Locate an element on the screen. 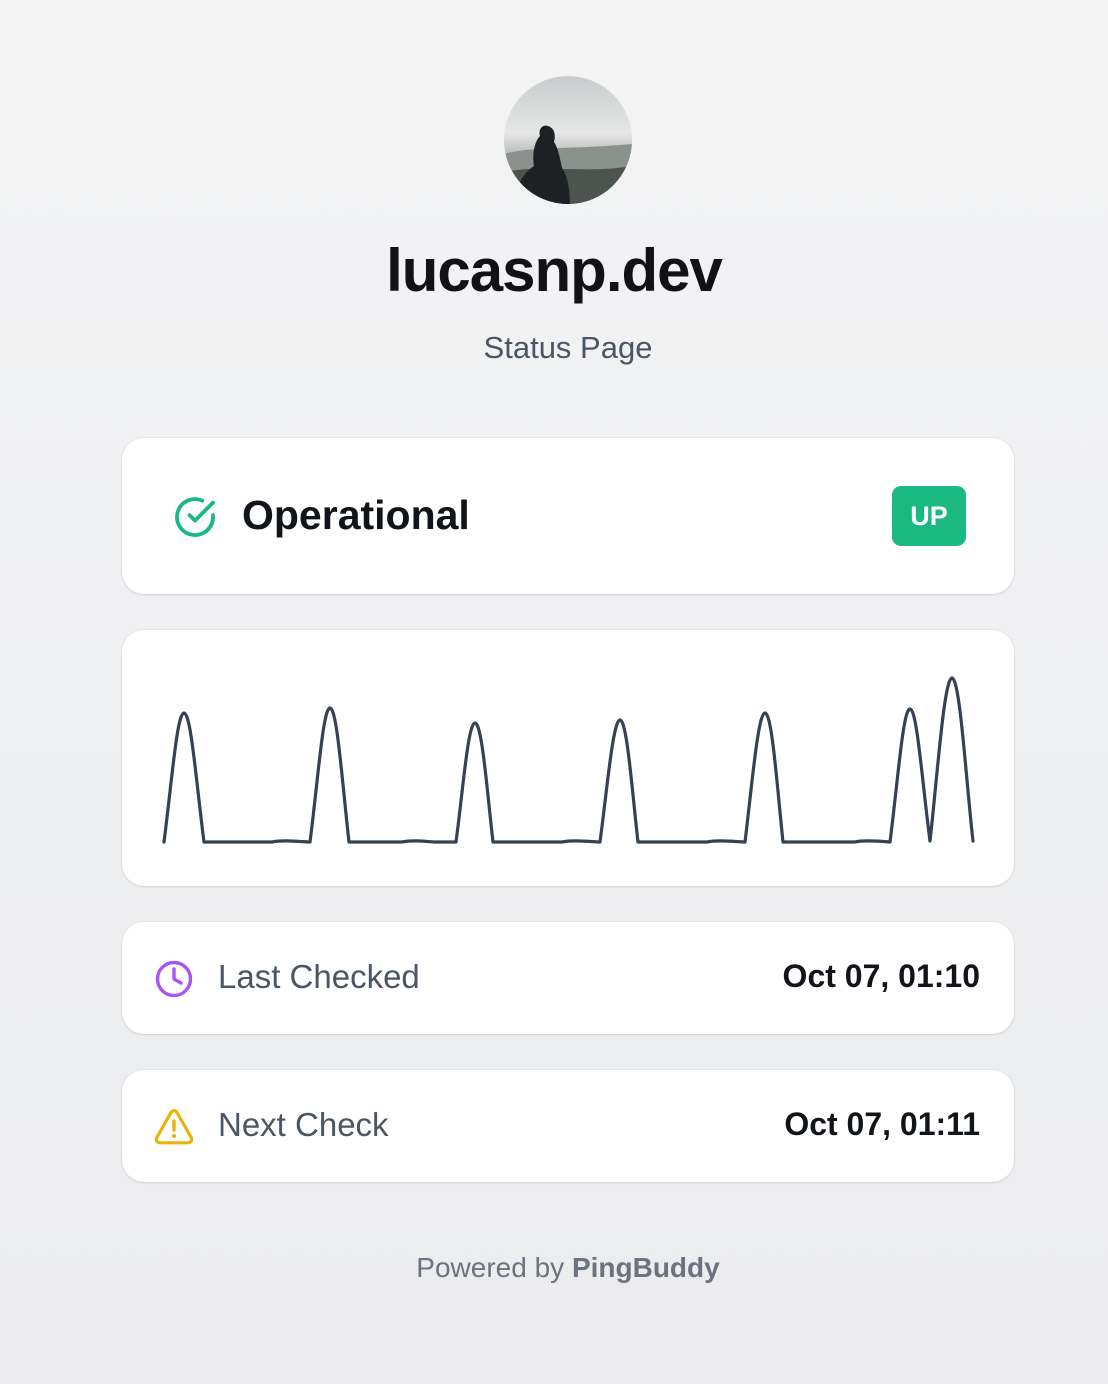 This screenshot has height=1384, width=1108. last-checked-label: Last Checked is located at coordinates (319, 976).